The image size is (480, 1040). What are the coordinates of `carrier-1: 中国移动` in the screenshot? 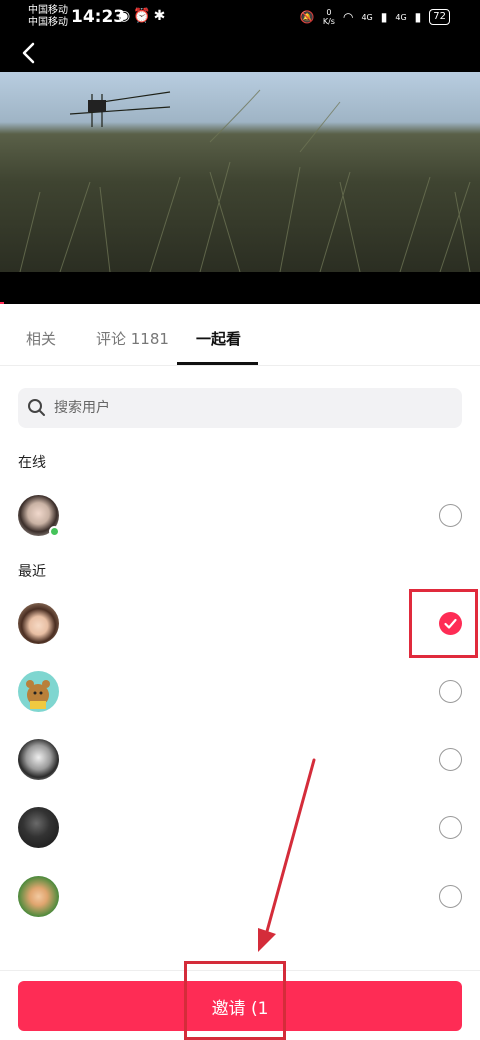 It's located at (48, 10).